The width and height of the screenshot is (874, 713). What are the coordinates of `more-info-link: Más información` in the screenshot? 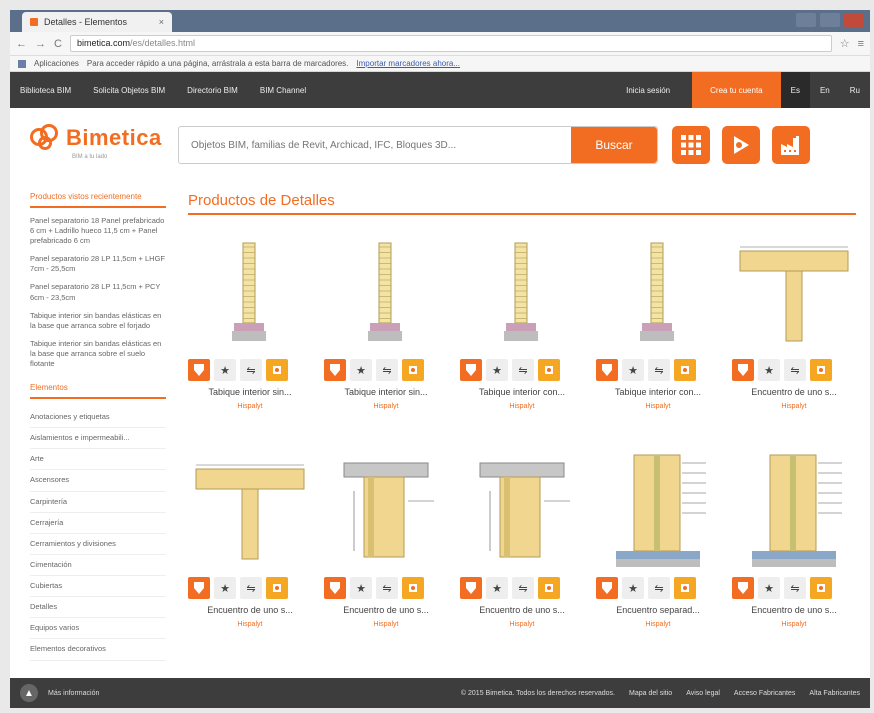 It's located at (73, 693).